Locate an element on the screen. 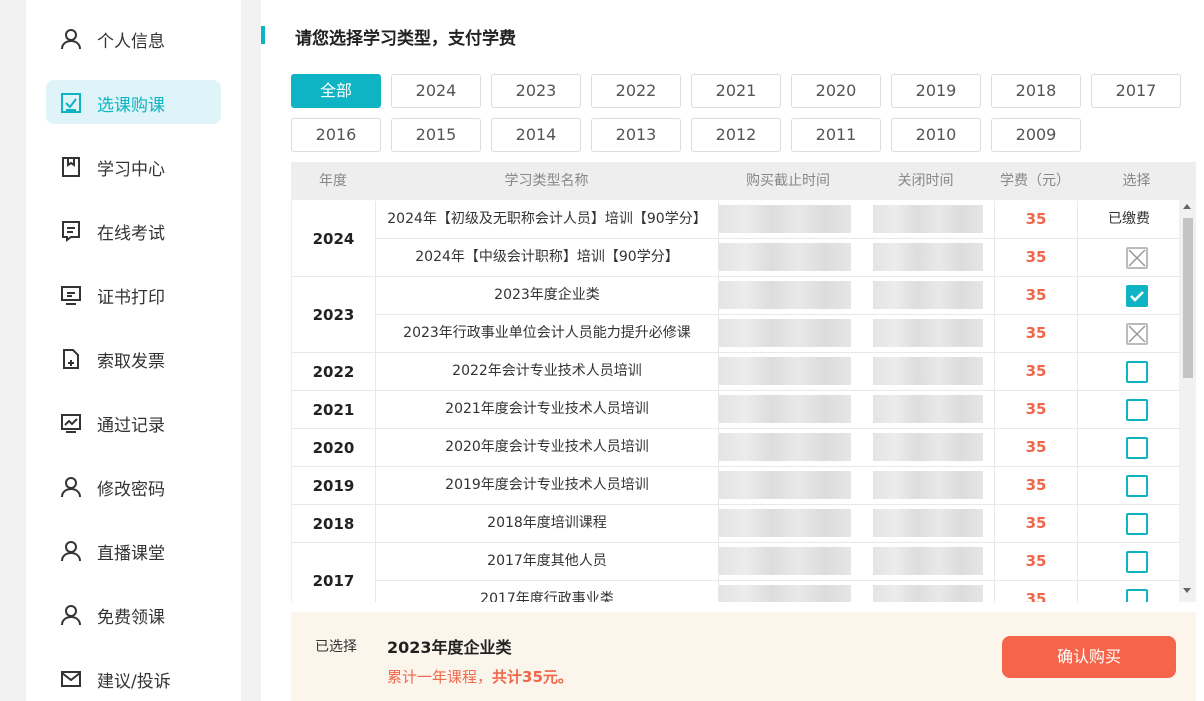 Image resolution: width=1204 pixels, height=701 pixels. course-name: 2021年度会计专业技术人员培训 is located at coordinates (547, 409).